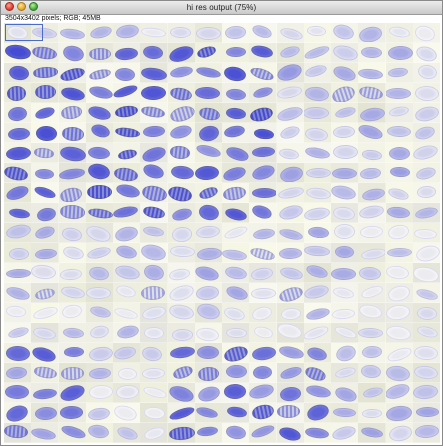  What do you see at coordinates (221, 8) in the screenshot?
I see `title-bar: hi res output (75%)` at bounding box center [221, 8].